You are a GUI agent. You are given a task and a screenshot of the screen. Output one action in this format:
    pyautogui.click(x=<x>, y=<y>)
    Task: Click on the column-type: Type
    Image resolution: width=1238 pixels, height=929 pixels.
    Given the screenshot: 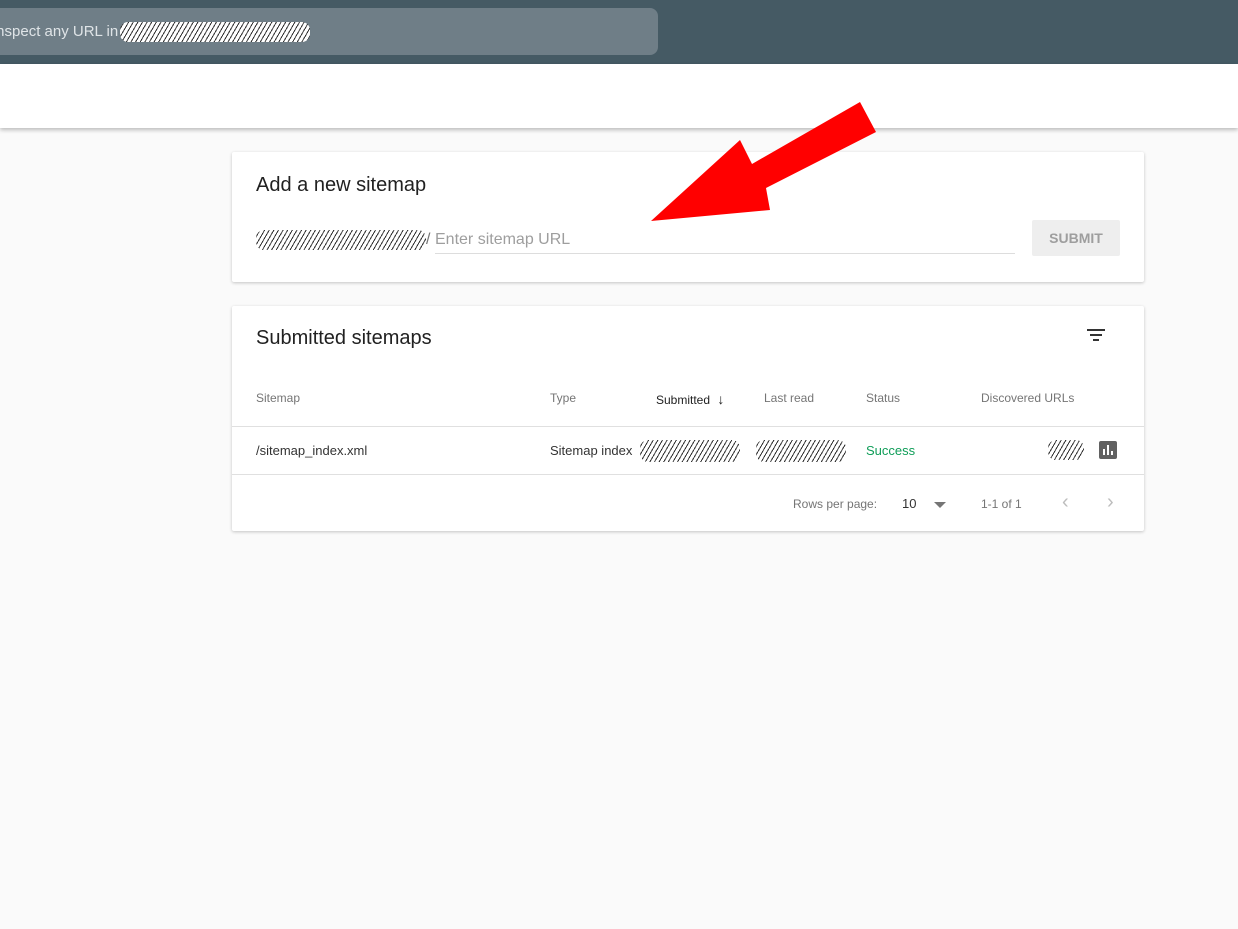 What is the action you would take?
    pyautogui.click(x=563, y=398)
    